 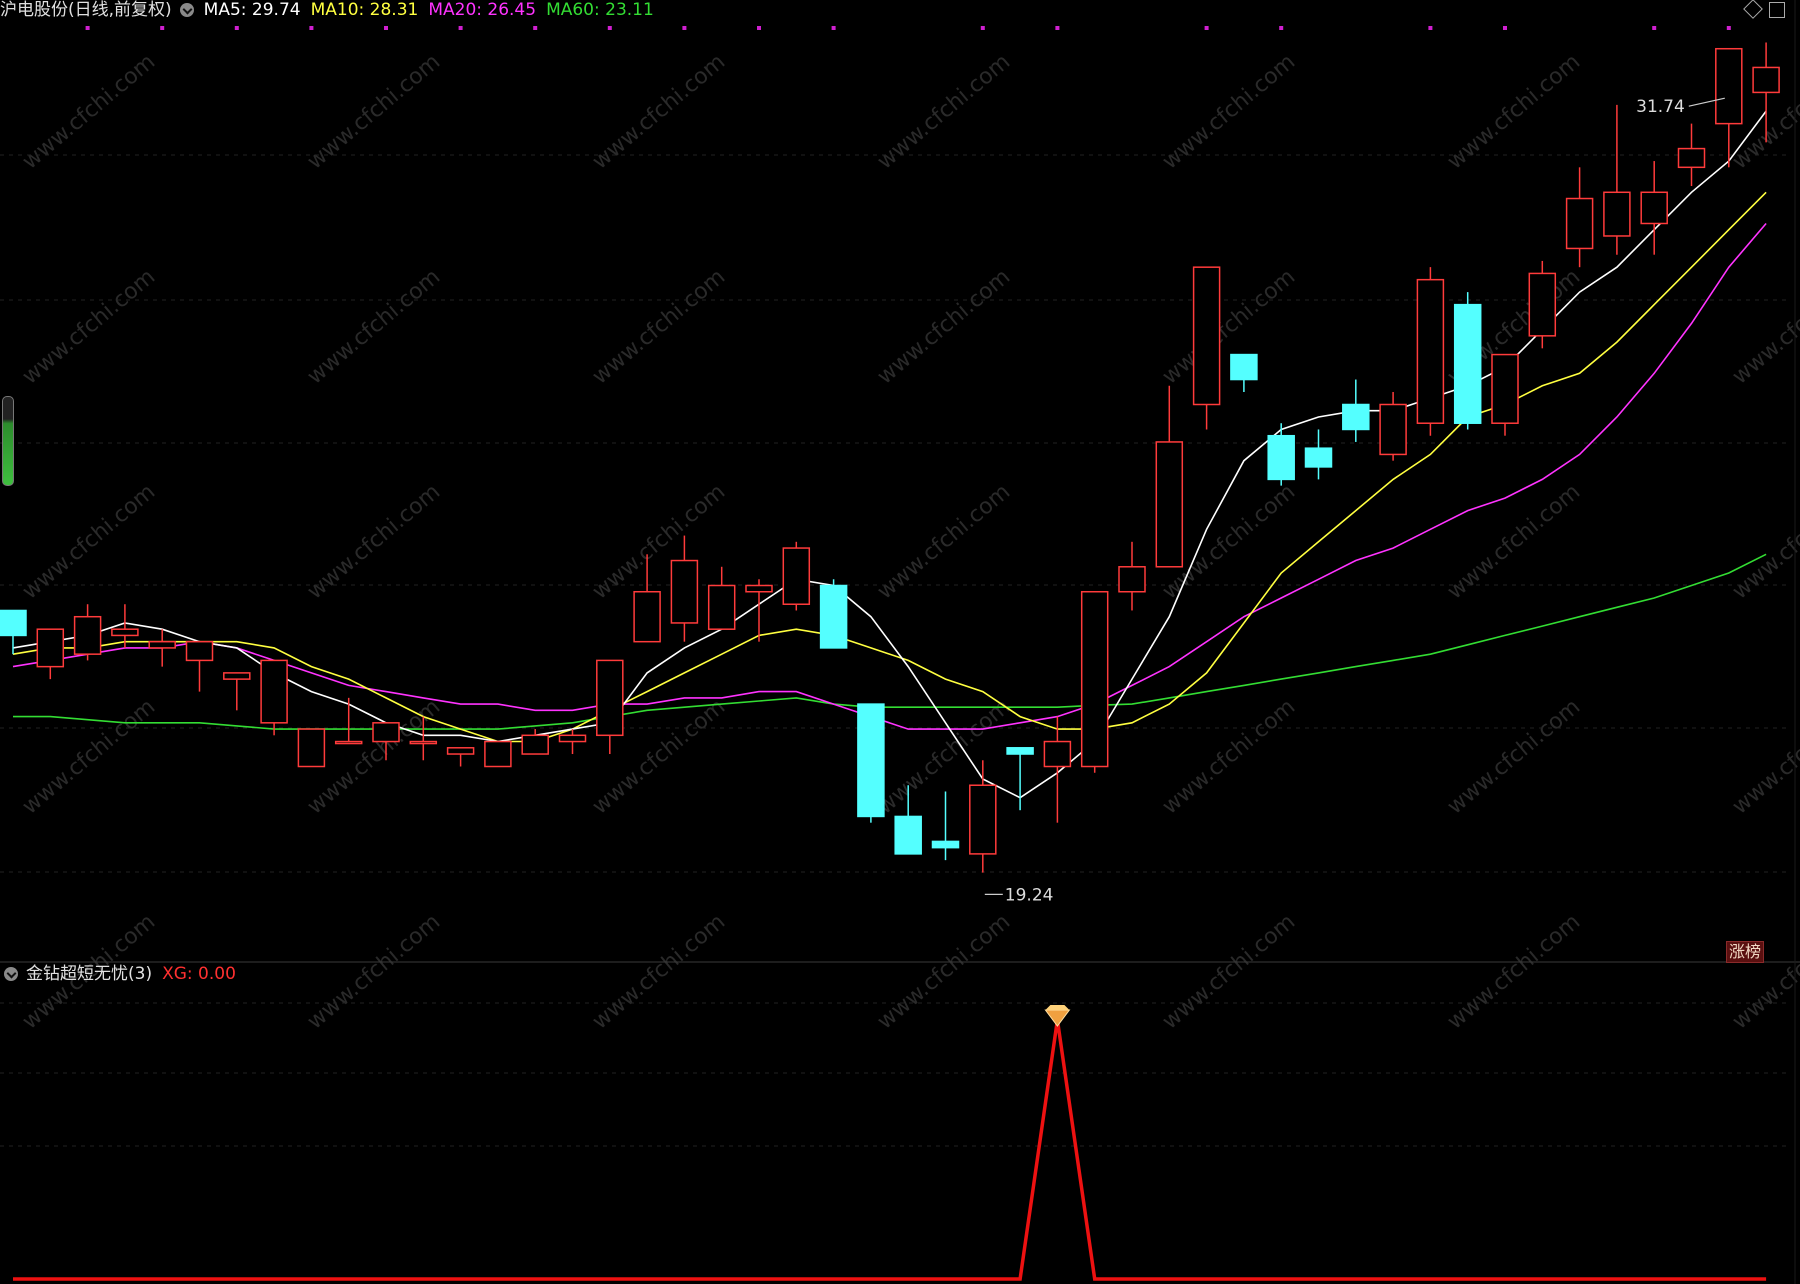 I want to click on annotation-label: 19.24, so click(x=1029, y=895).